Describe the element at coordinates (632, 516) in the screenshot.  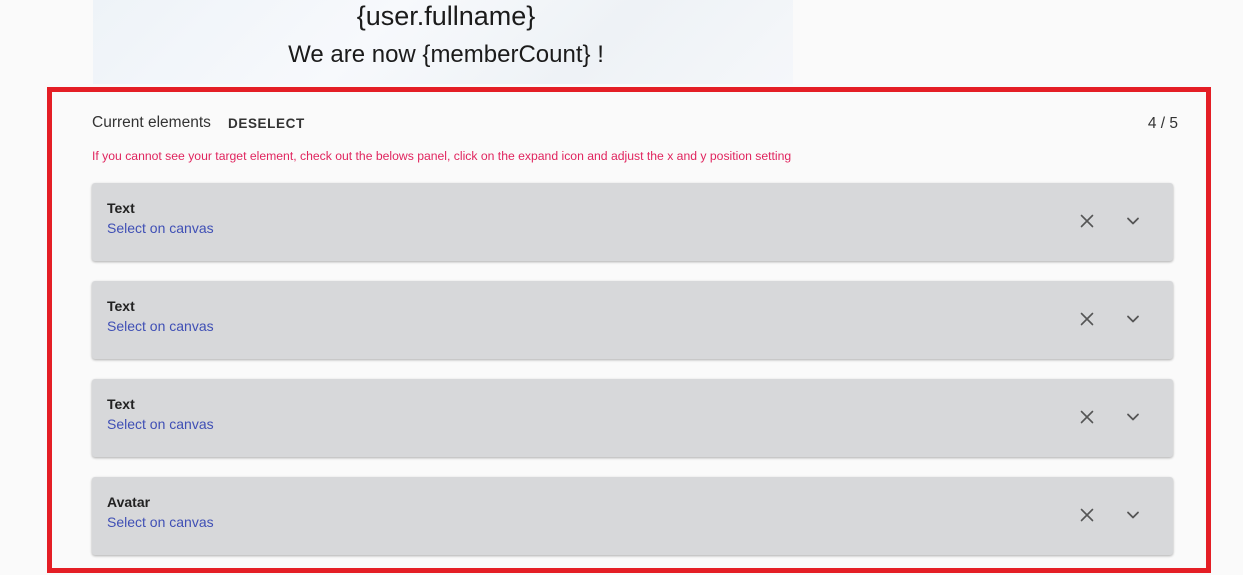
I see `list-item: Avatar Select on canvas` at that location.